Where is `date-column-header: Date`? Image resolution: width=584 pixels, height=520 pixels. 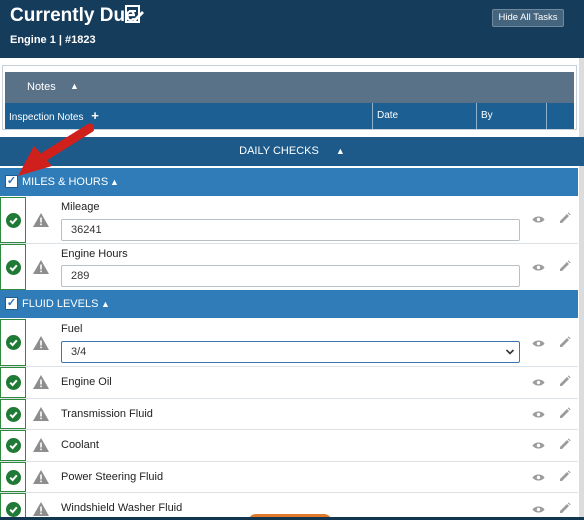 date-column-header: Date is located at coordinates (425, 116).